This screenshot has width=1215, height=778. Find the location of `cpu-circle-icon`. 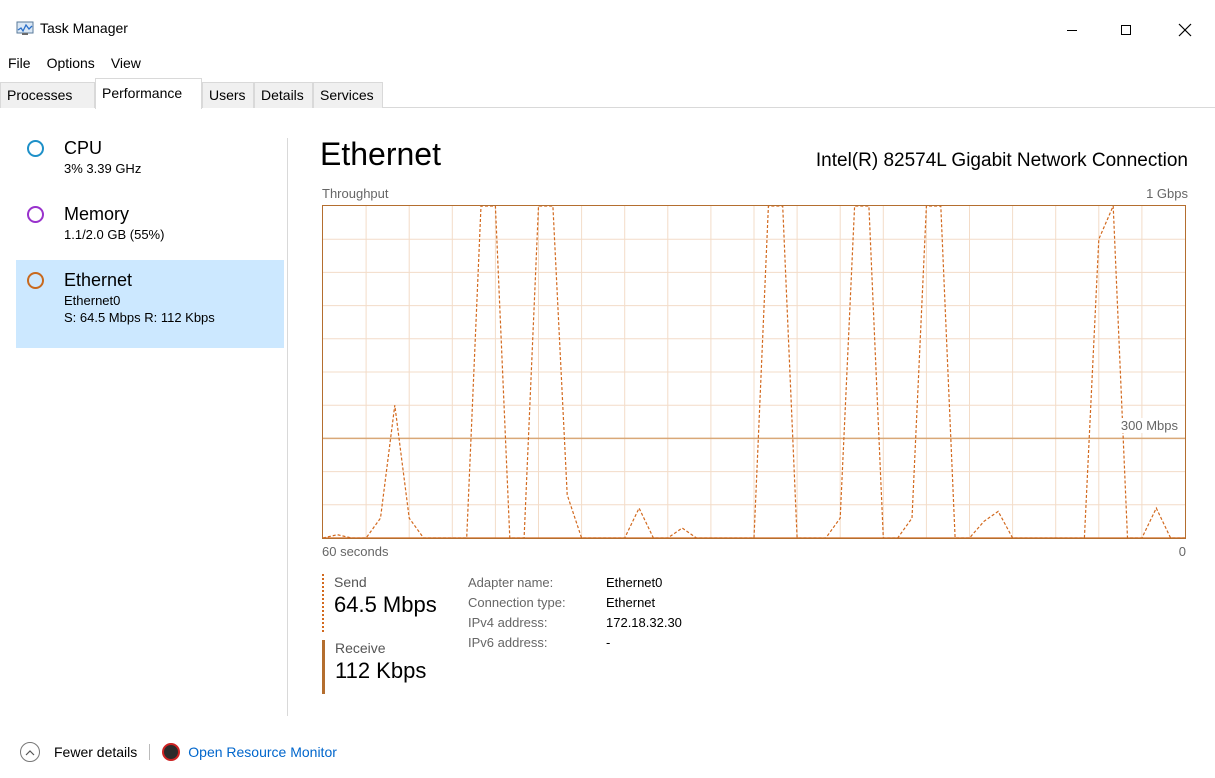

cpu-circle-icon is located at coordinates (35, 148).